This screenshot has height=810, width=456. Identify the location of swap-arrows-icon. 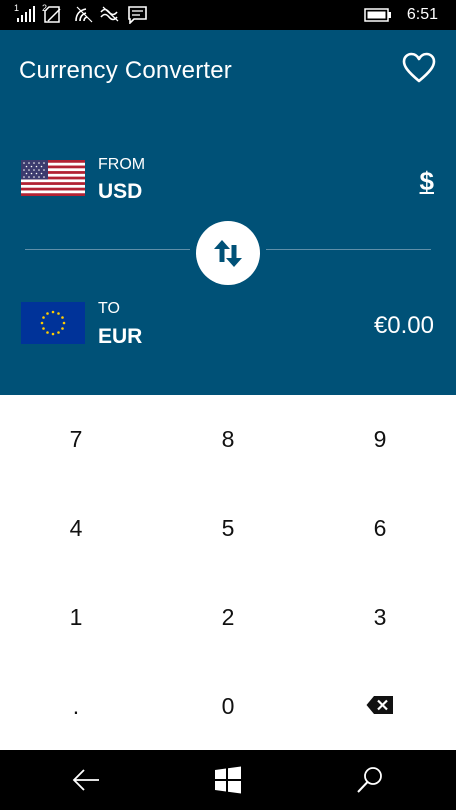
(228, 253).